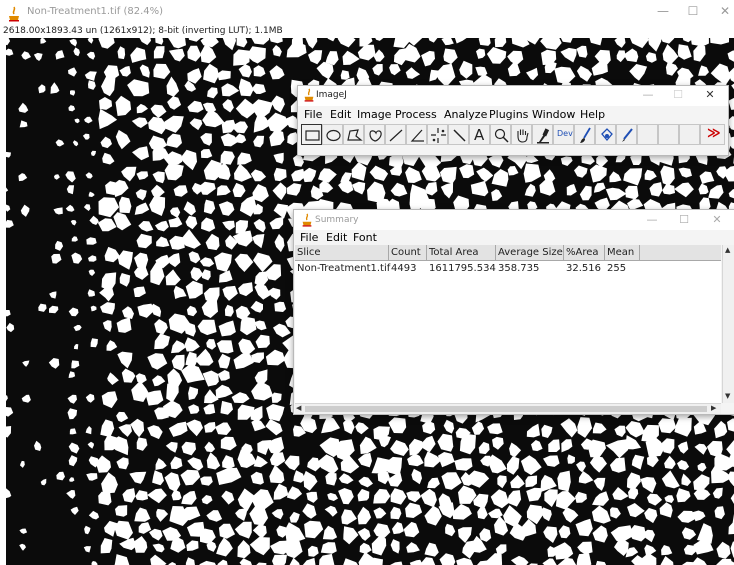  Describe the element at coordinates (462, 268) in the screenshot. I see `cell-total-area: 1611795.534` at that location.